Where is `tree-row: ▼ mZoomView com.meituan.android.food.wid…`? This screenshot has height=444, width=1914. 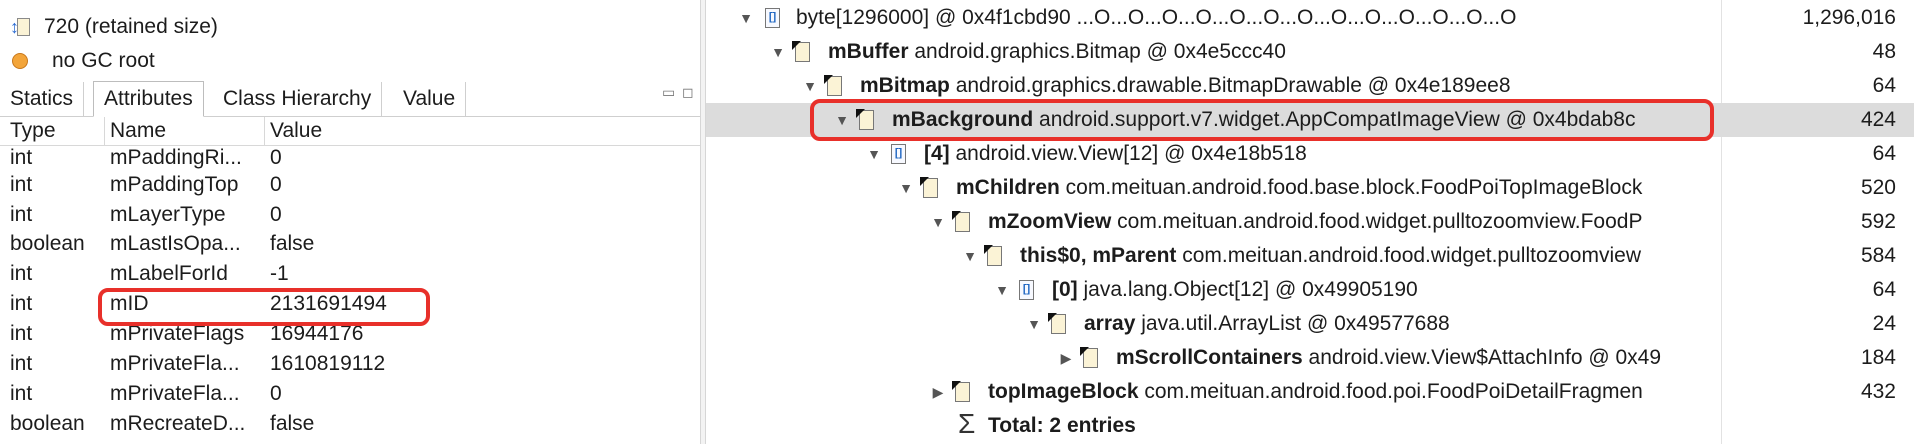 tree-row: ▼ mZoomView com.meituan.android.food.wid… is located at coordinates (1310, 222).